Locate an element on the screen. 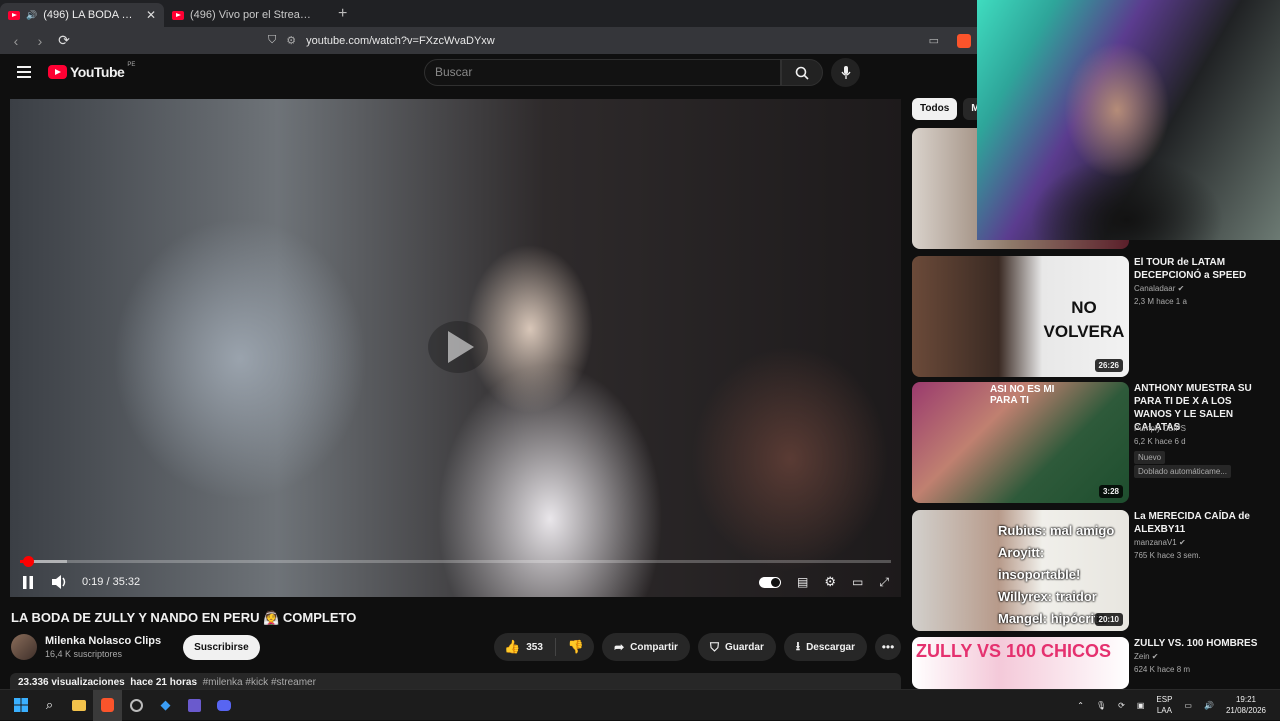  time-total: 35:32 is located at coordinates (126, 582).